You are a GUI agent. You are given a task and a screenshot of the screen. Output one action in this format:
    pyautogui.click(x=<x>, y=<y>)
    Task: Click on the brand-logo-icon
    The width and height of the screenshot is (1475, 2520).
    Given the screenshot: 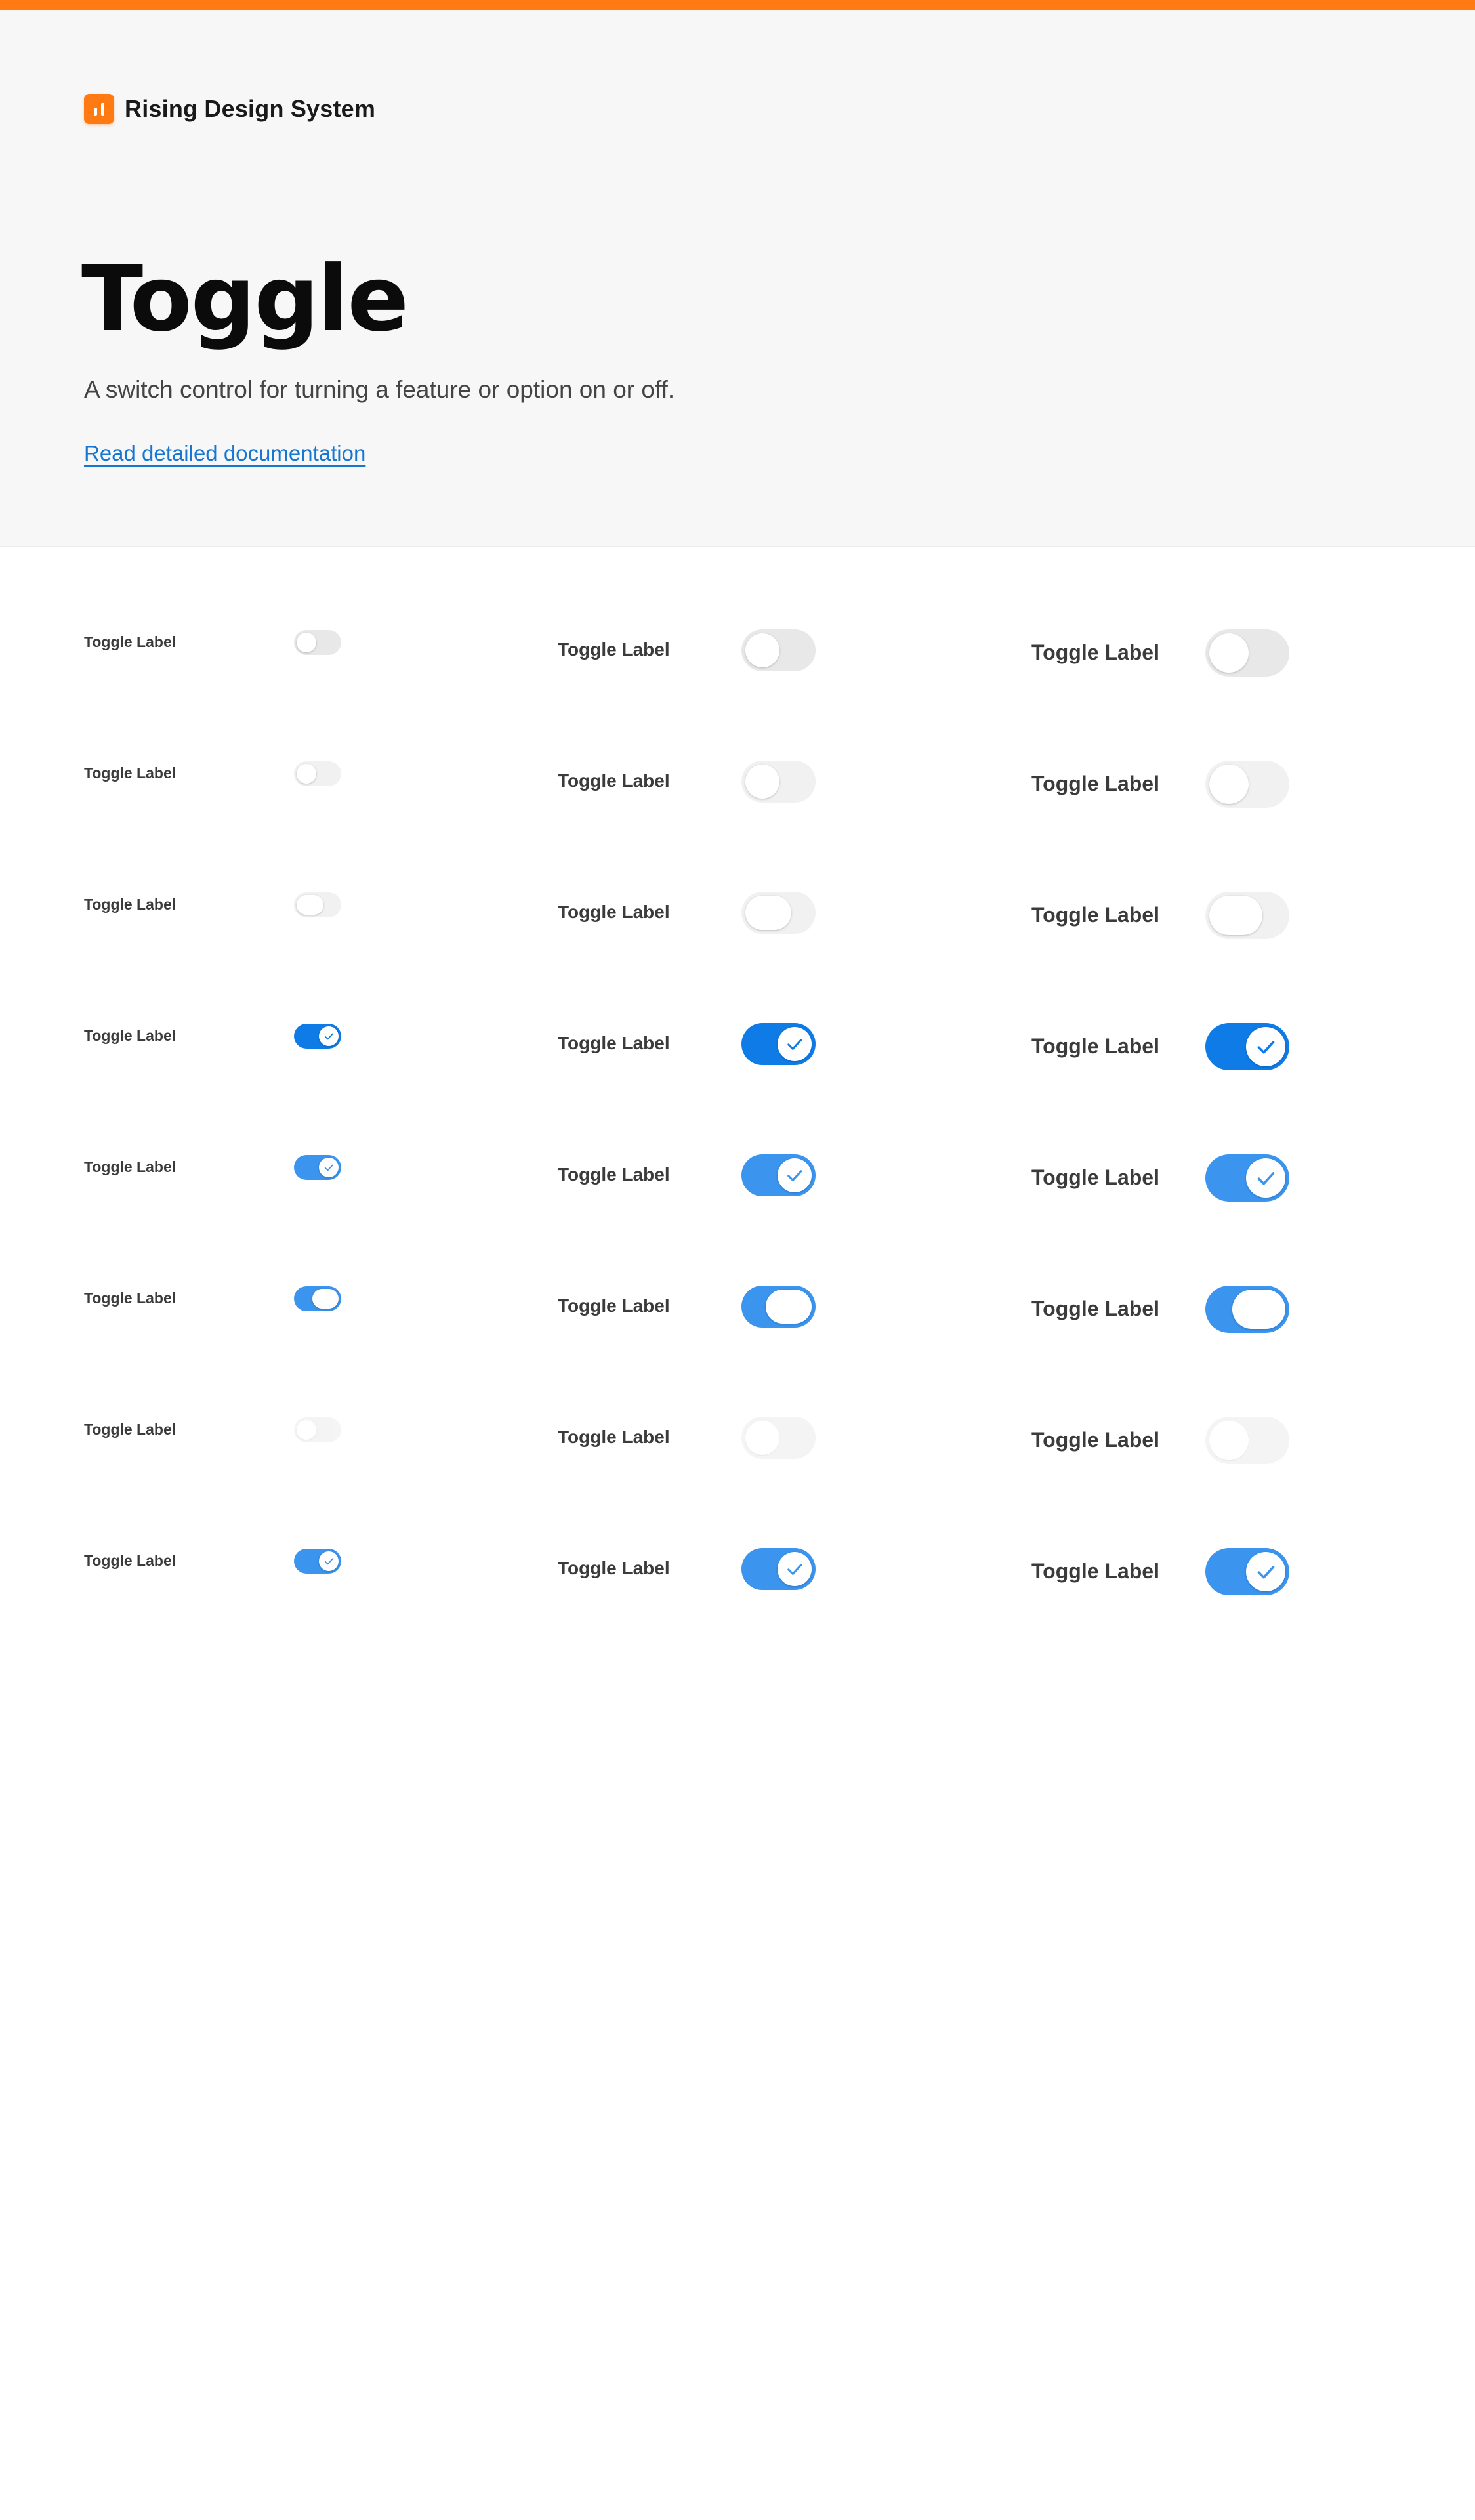 What is the action you would take?
    pyautogui.click(x=99, y=109)
    